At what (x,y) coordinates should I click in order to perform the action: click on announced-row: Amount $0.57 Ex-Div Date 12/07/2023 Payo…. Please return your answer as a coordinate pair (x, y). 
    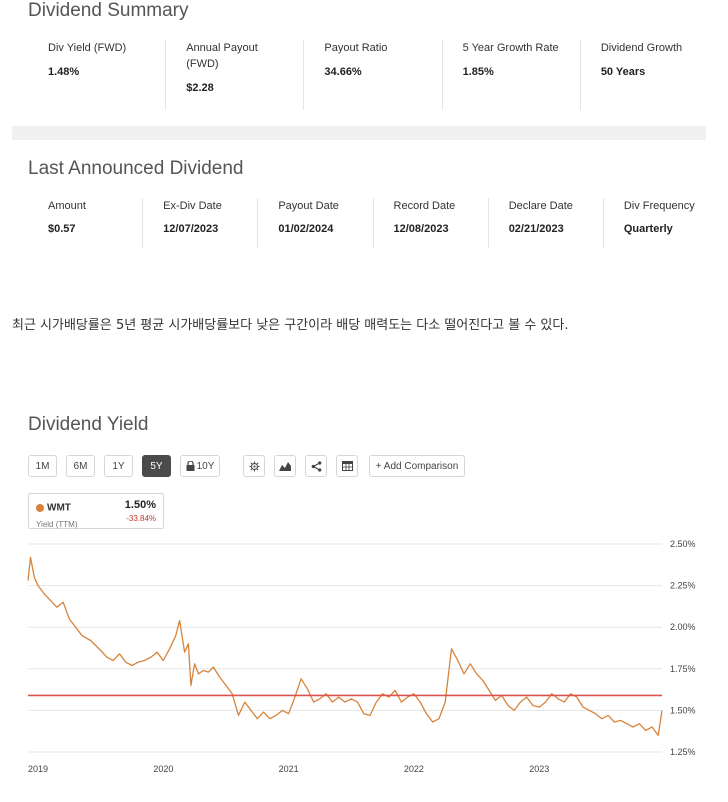
    Looking at the image, I should click on (373, 223).